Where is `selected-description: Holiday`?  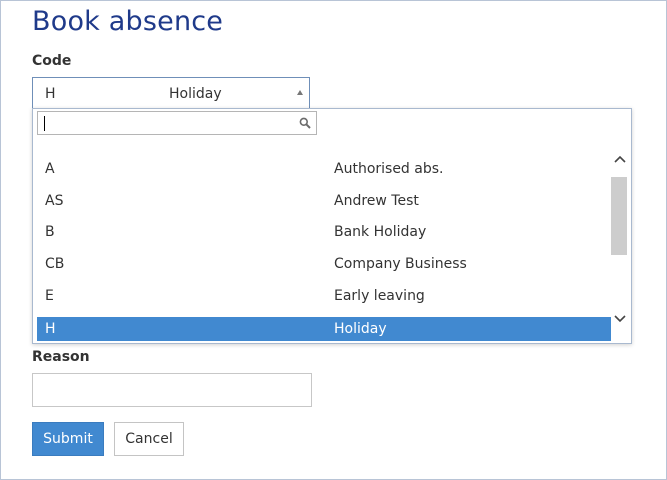
selected-description: Holiday is located at coordinates (195, 94).